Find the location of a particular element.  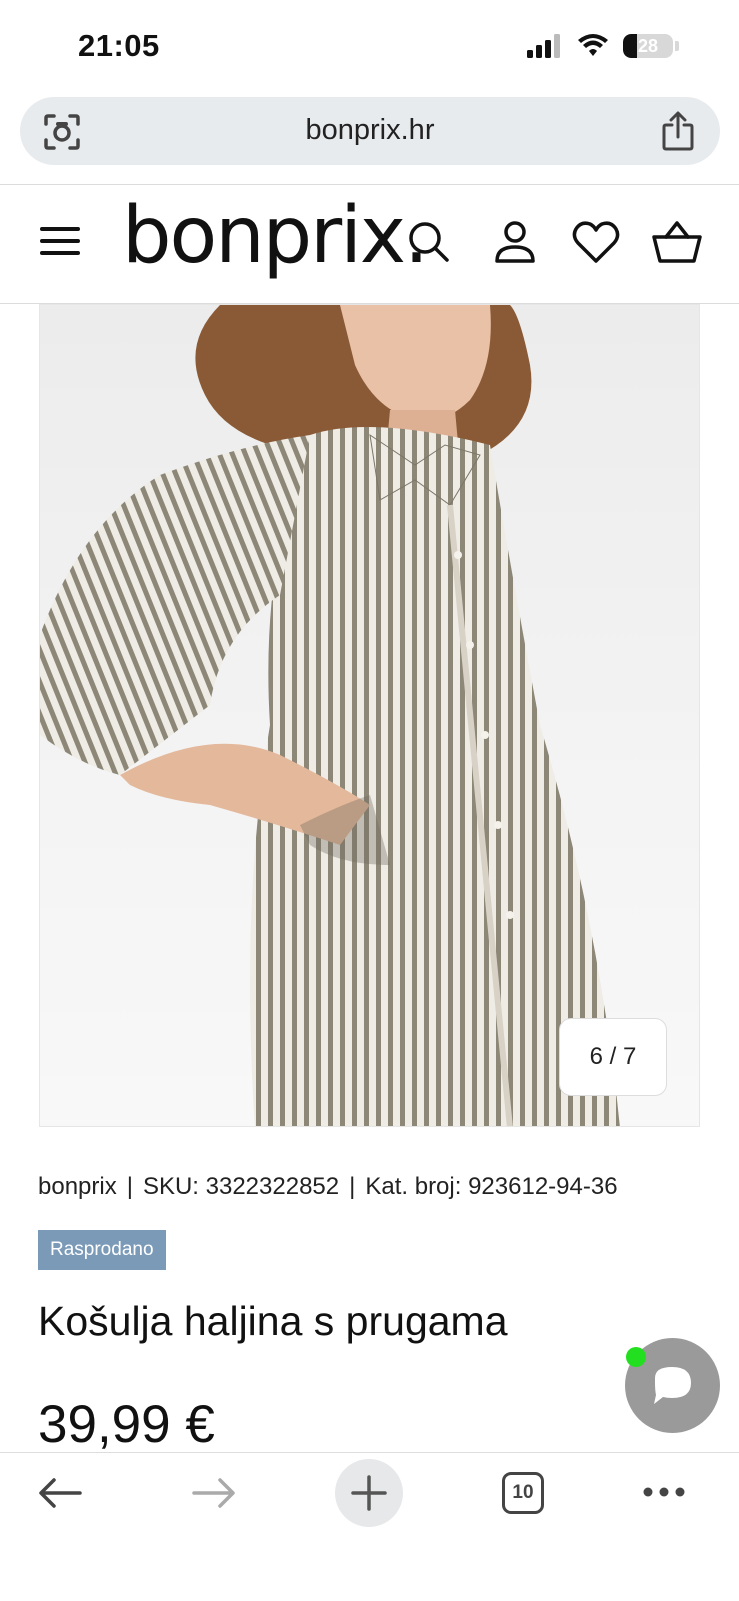

catalog-number: Kat. broj: 923612-94-36 is located at coordinates (491, 1186).